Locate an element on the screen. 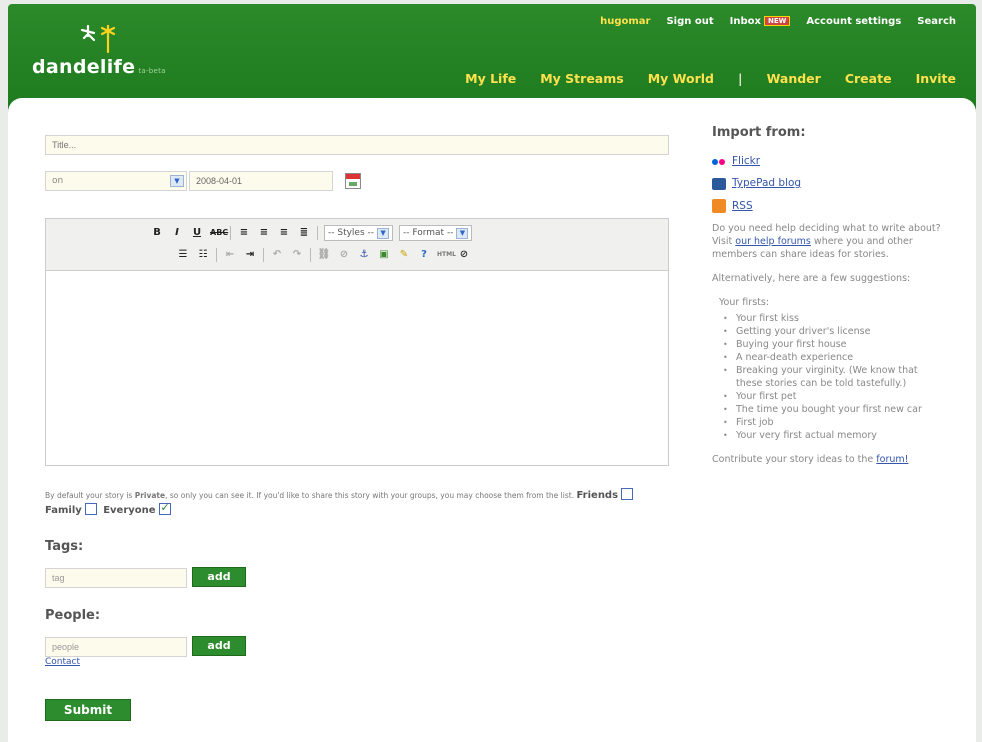 The image size is (982, 742). html-icon: HTML is located at coordinates (446, 255).